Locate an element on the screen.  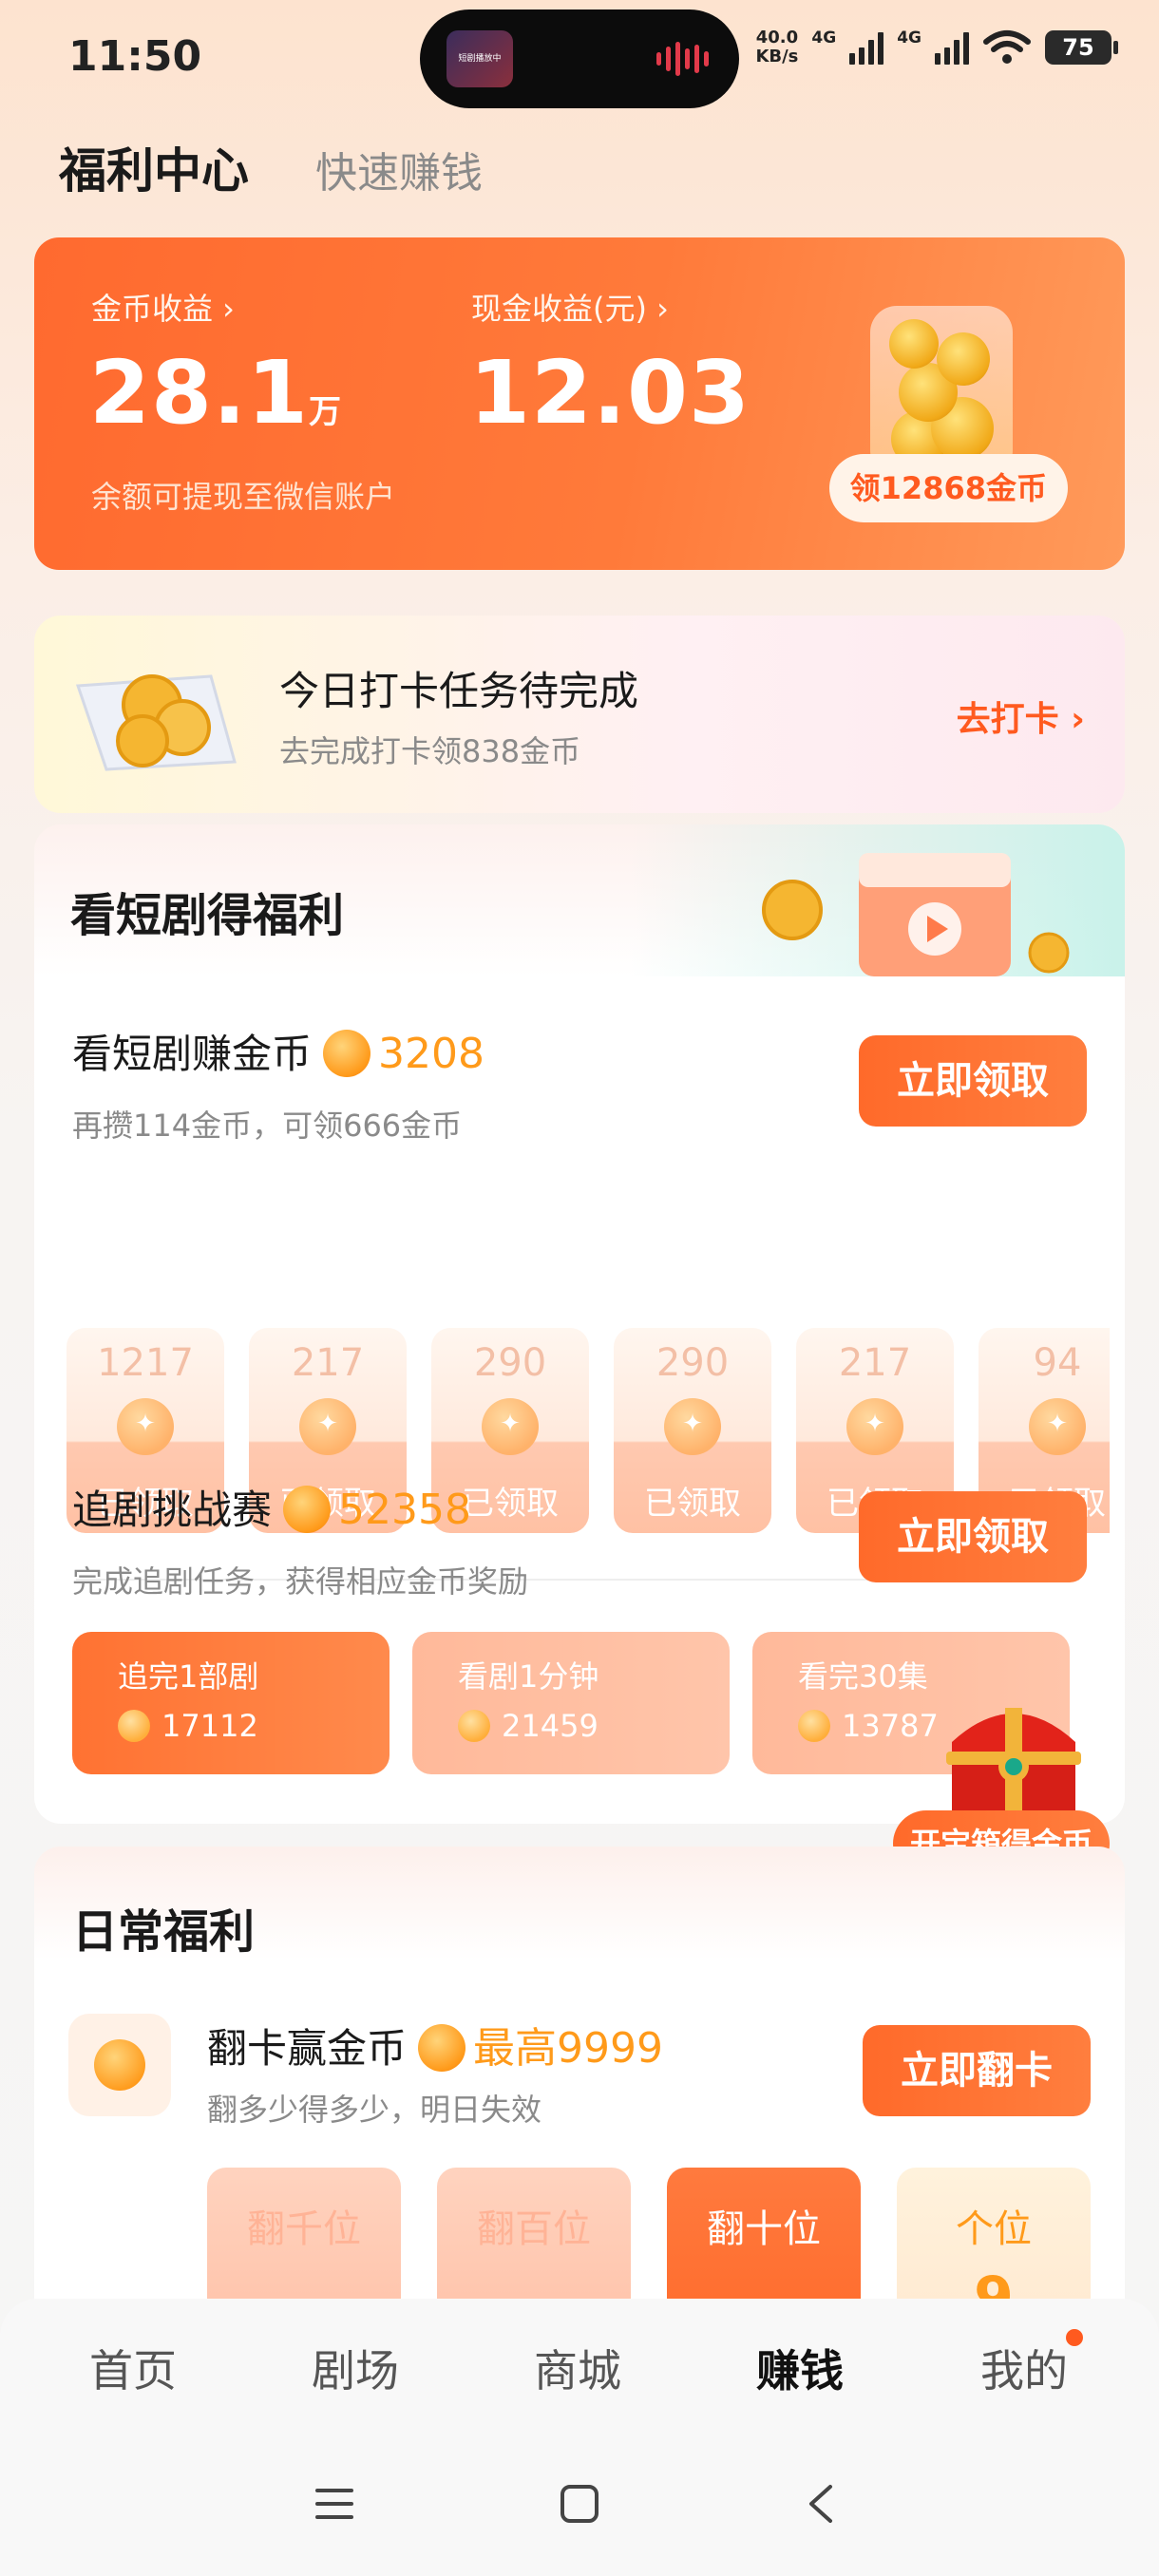
now-playing-thumbnail: 短剧播放中 is located at coordinates (479, 58).